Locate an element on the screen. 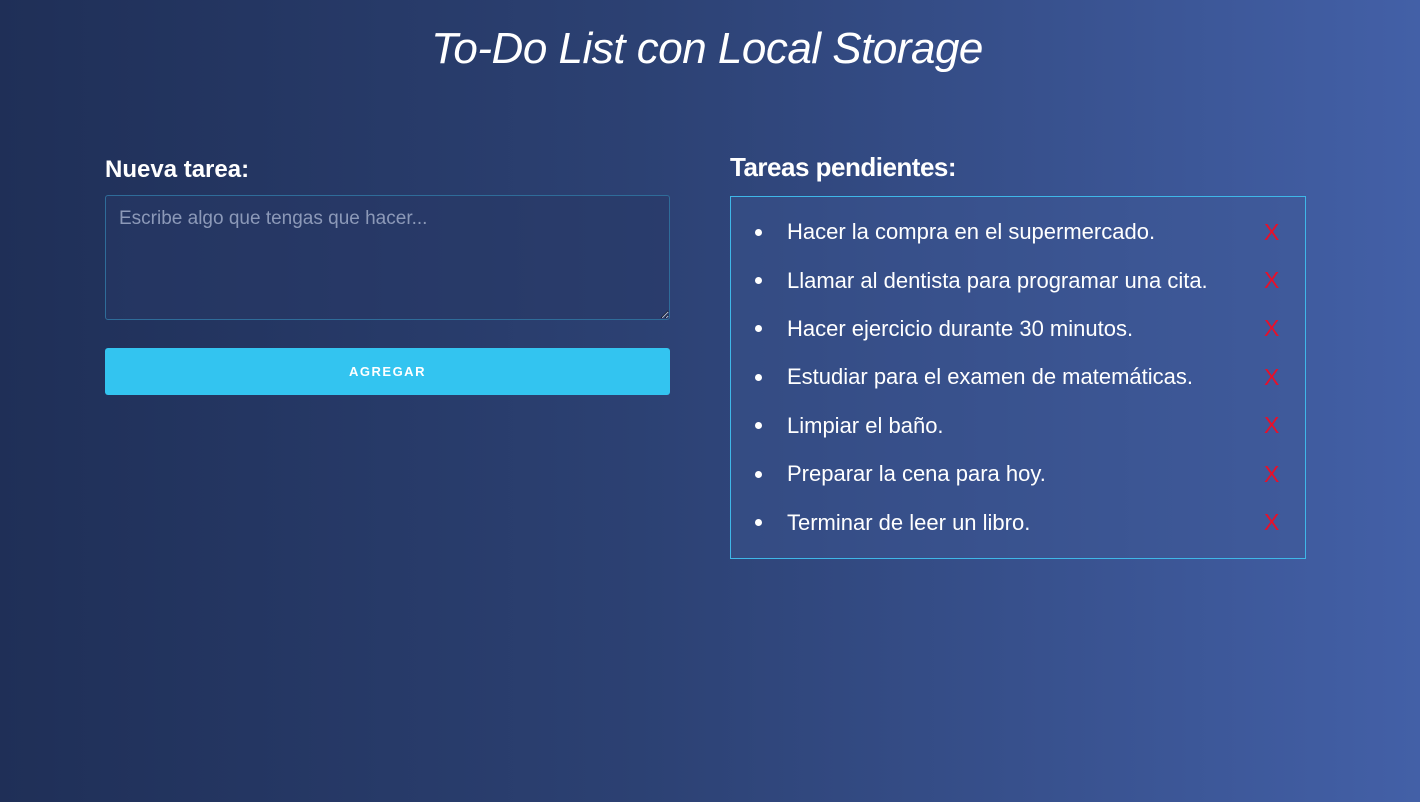 This screenshot has width=1420, height=802. new-task-input is located at coordinates (387, 257).